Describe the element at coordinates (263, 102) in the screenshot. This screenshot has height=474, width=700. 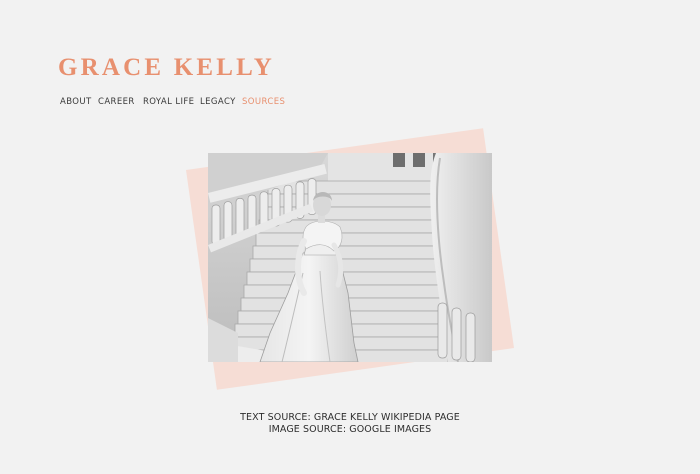
I see `nav-item-sources: SOURCES` at that location.